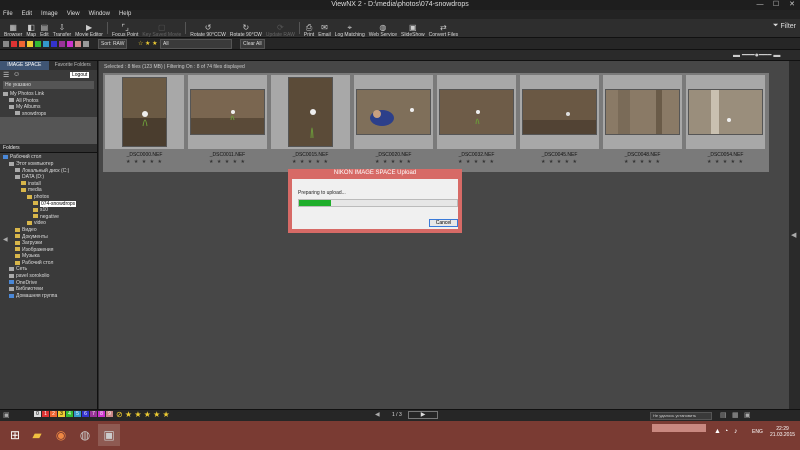 This screenshot has height=450, width=800. I want to click on menu-view: View, so click(73, 14).